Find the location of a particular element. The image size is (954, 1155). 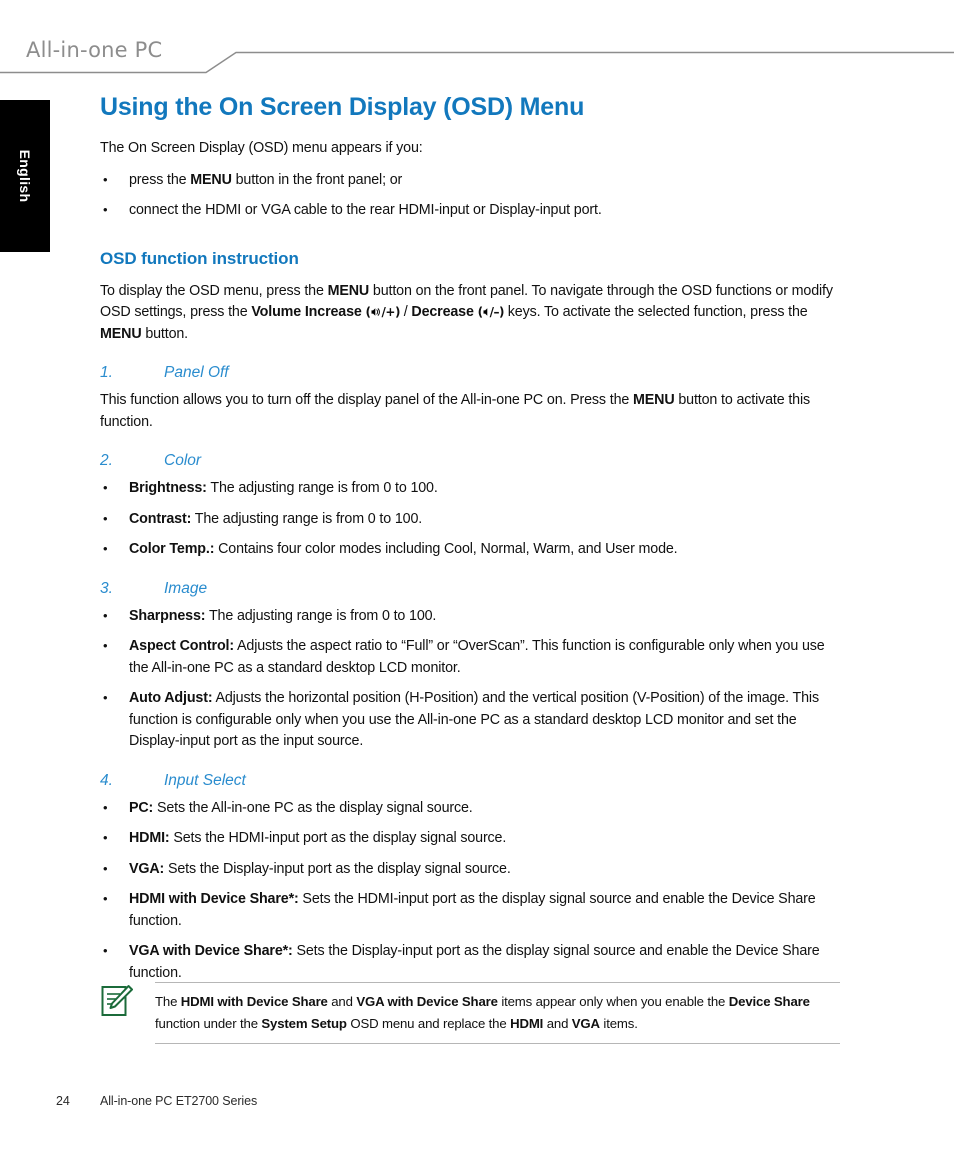

item-label: Panel Off is located at coordinates (196, 372).